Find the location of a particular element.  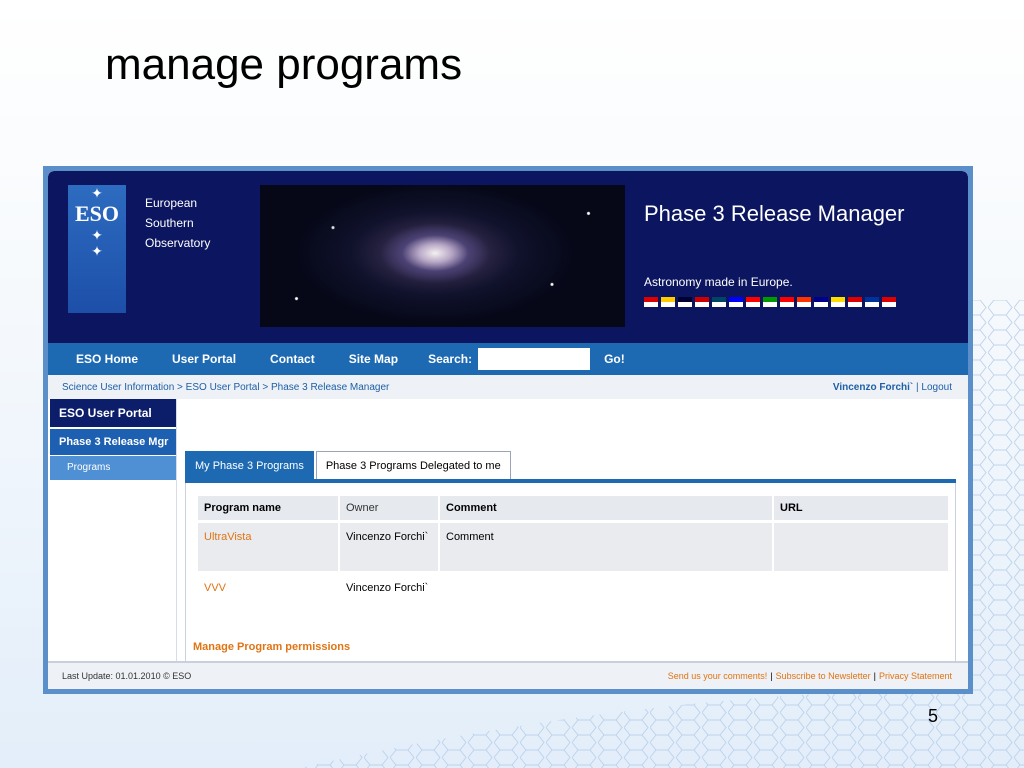

tab-my-programs: My Phase 3 Programs is located at coordinates (249, 465).